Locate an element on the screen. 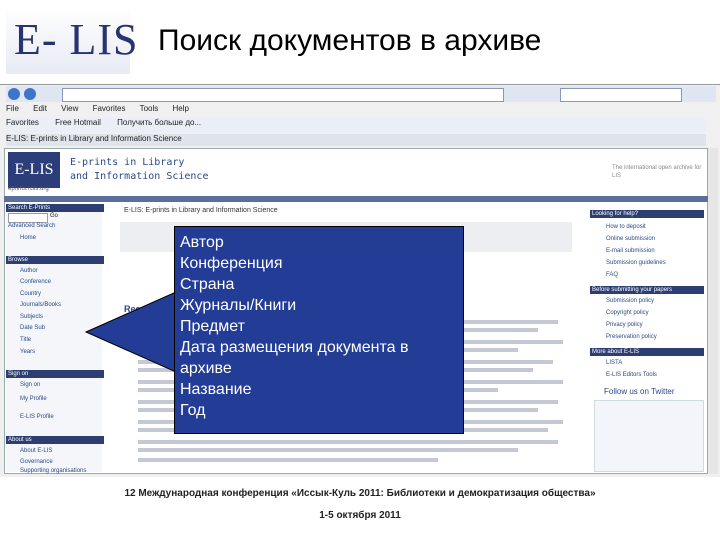 Image resolution: width=720 pixels, height=540 pixels. help-faq: FAQ is located at coordinates (612, 275).